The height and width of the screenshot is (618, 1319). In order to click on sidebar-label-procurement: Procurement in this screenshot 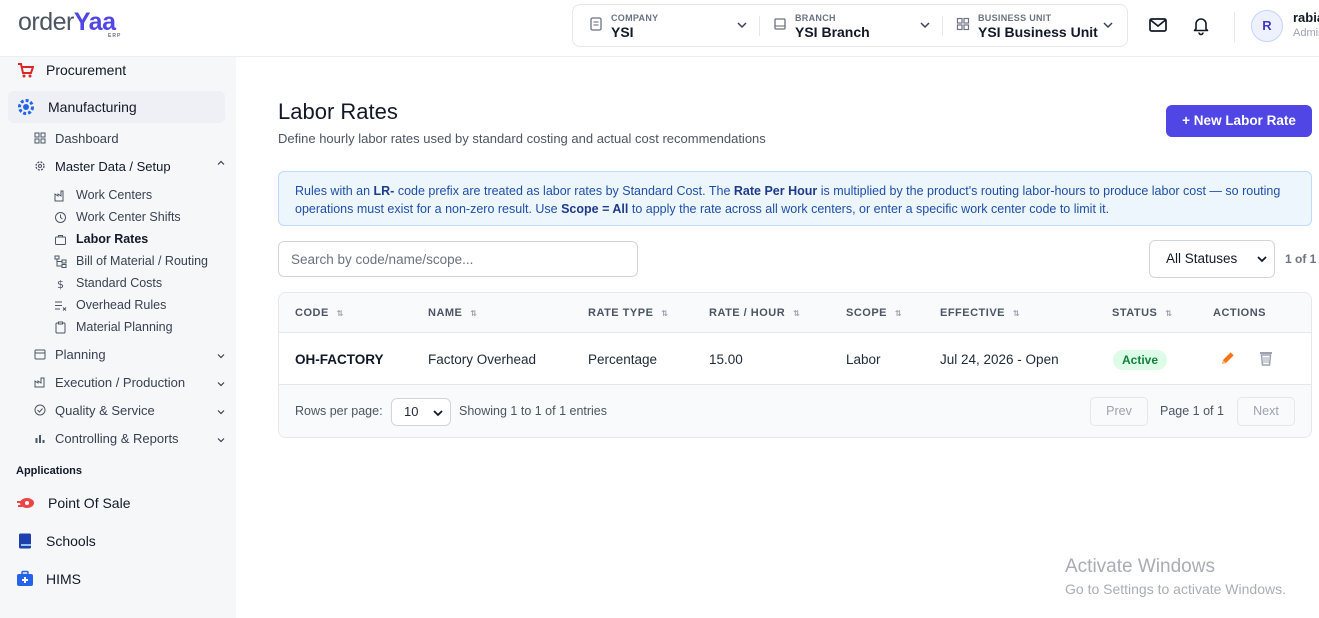, I will do `click(86, 70)`.